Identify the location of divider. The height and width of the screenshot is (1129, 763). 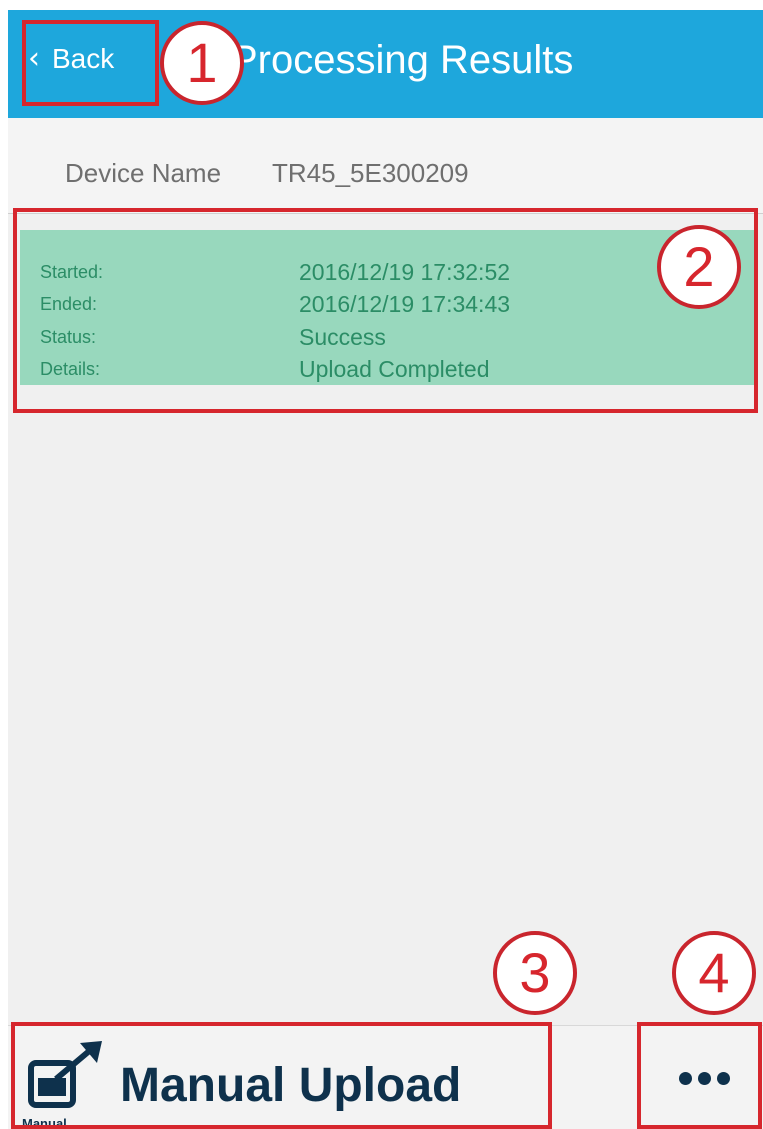
(385, 213).